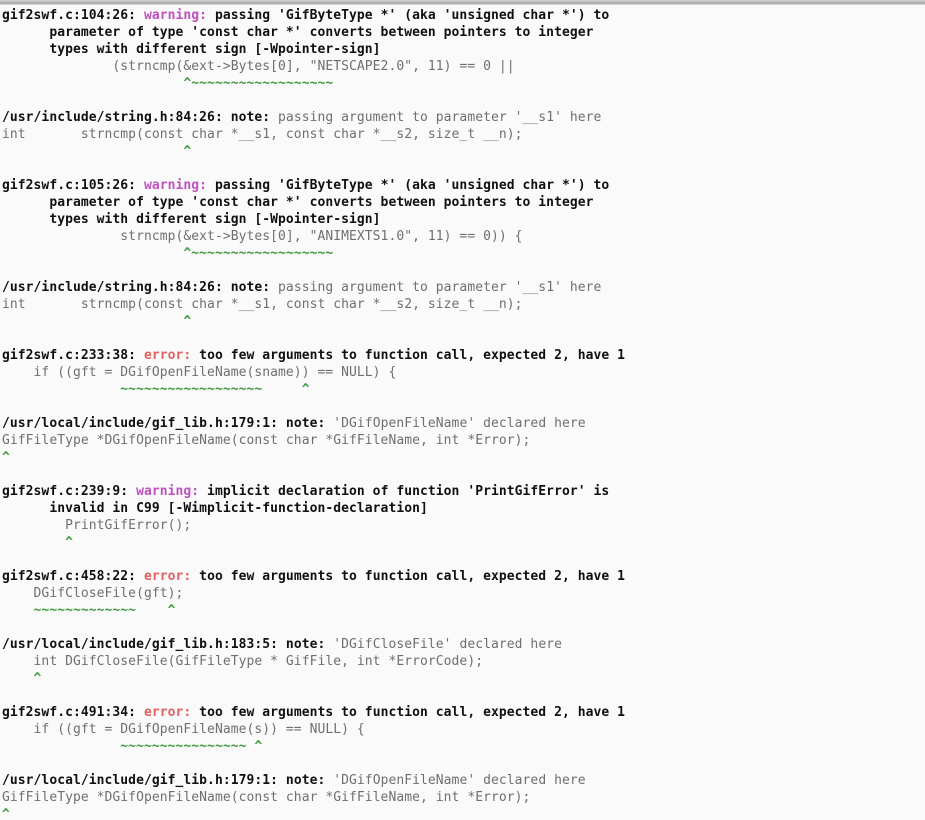  I want to click on source-code-text: PrintGifError();, so click(97, 525).